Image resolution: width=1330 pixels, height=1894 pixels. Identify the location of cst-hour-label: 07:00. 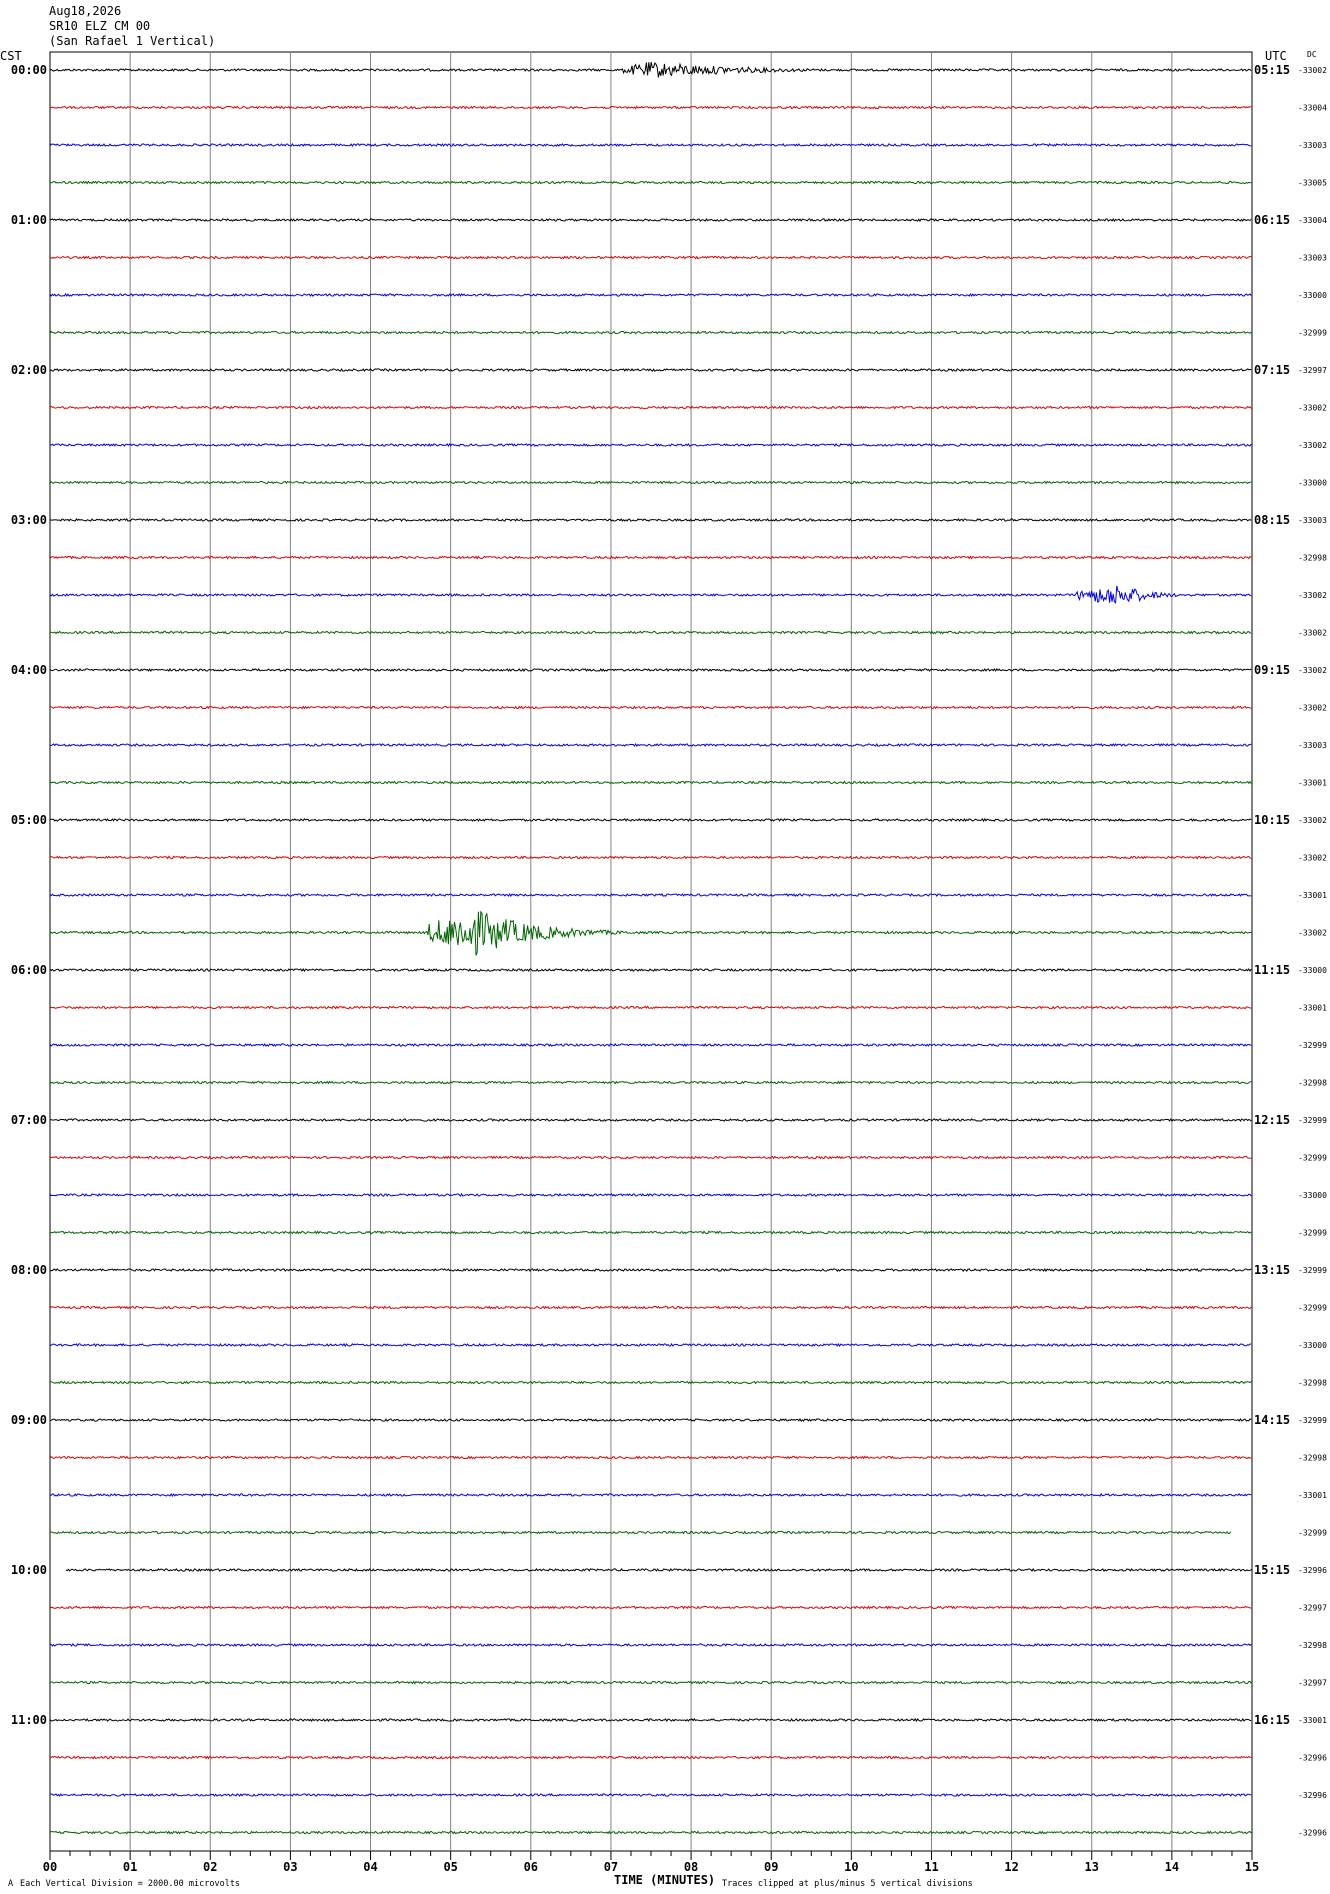
(29, 1120).